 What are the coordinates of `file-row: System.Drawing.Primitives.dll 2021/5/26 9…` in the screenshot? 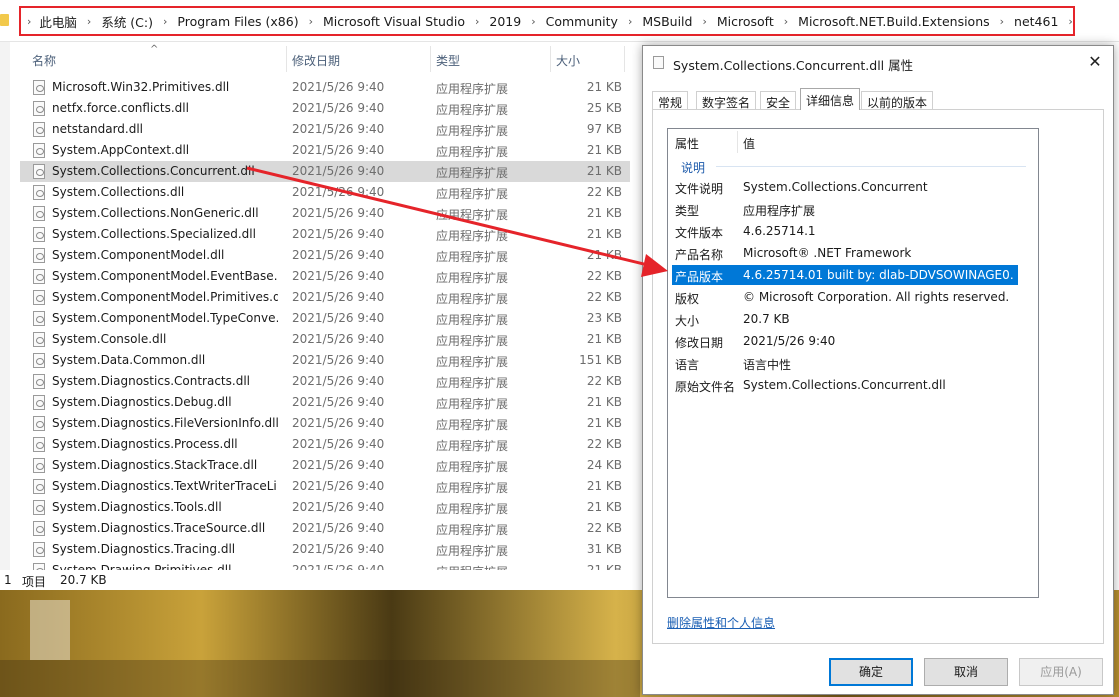 It's located at (325, 565).